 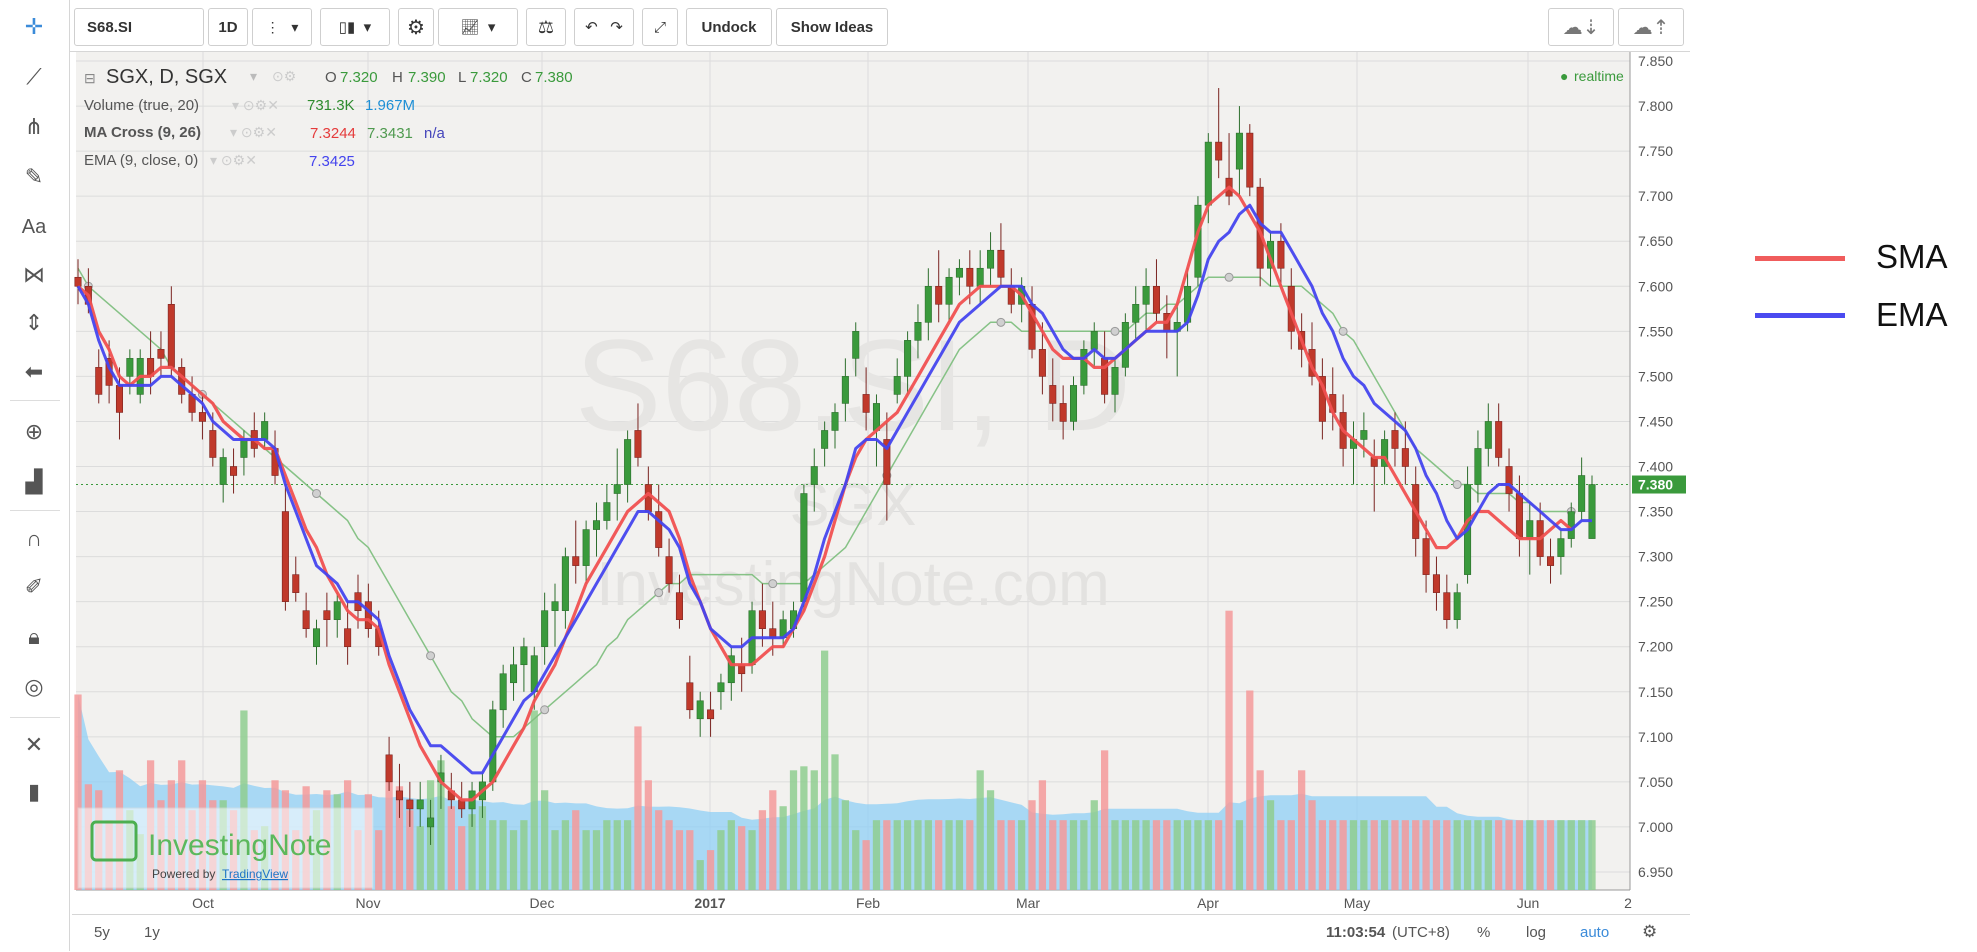 What do you see at coordinates (1028, 903) in the screenshot?
I see `x-tick-label: Mar` at bounding box center [1028, 903].